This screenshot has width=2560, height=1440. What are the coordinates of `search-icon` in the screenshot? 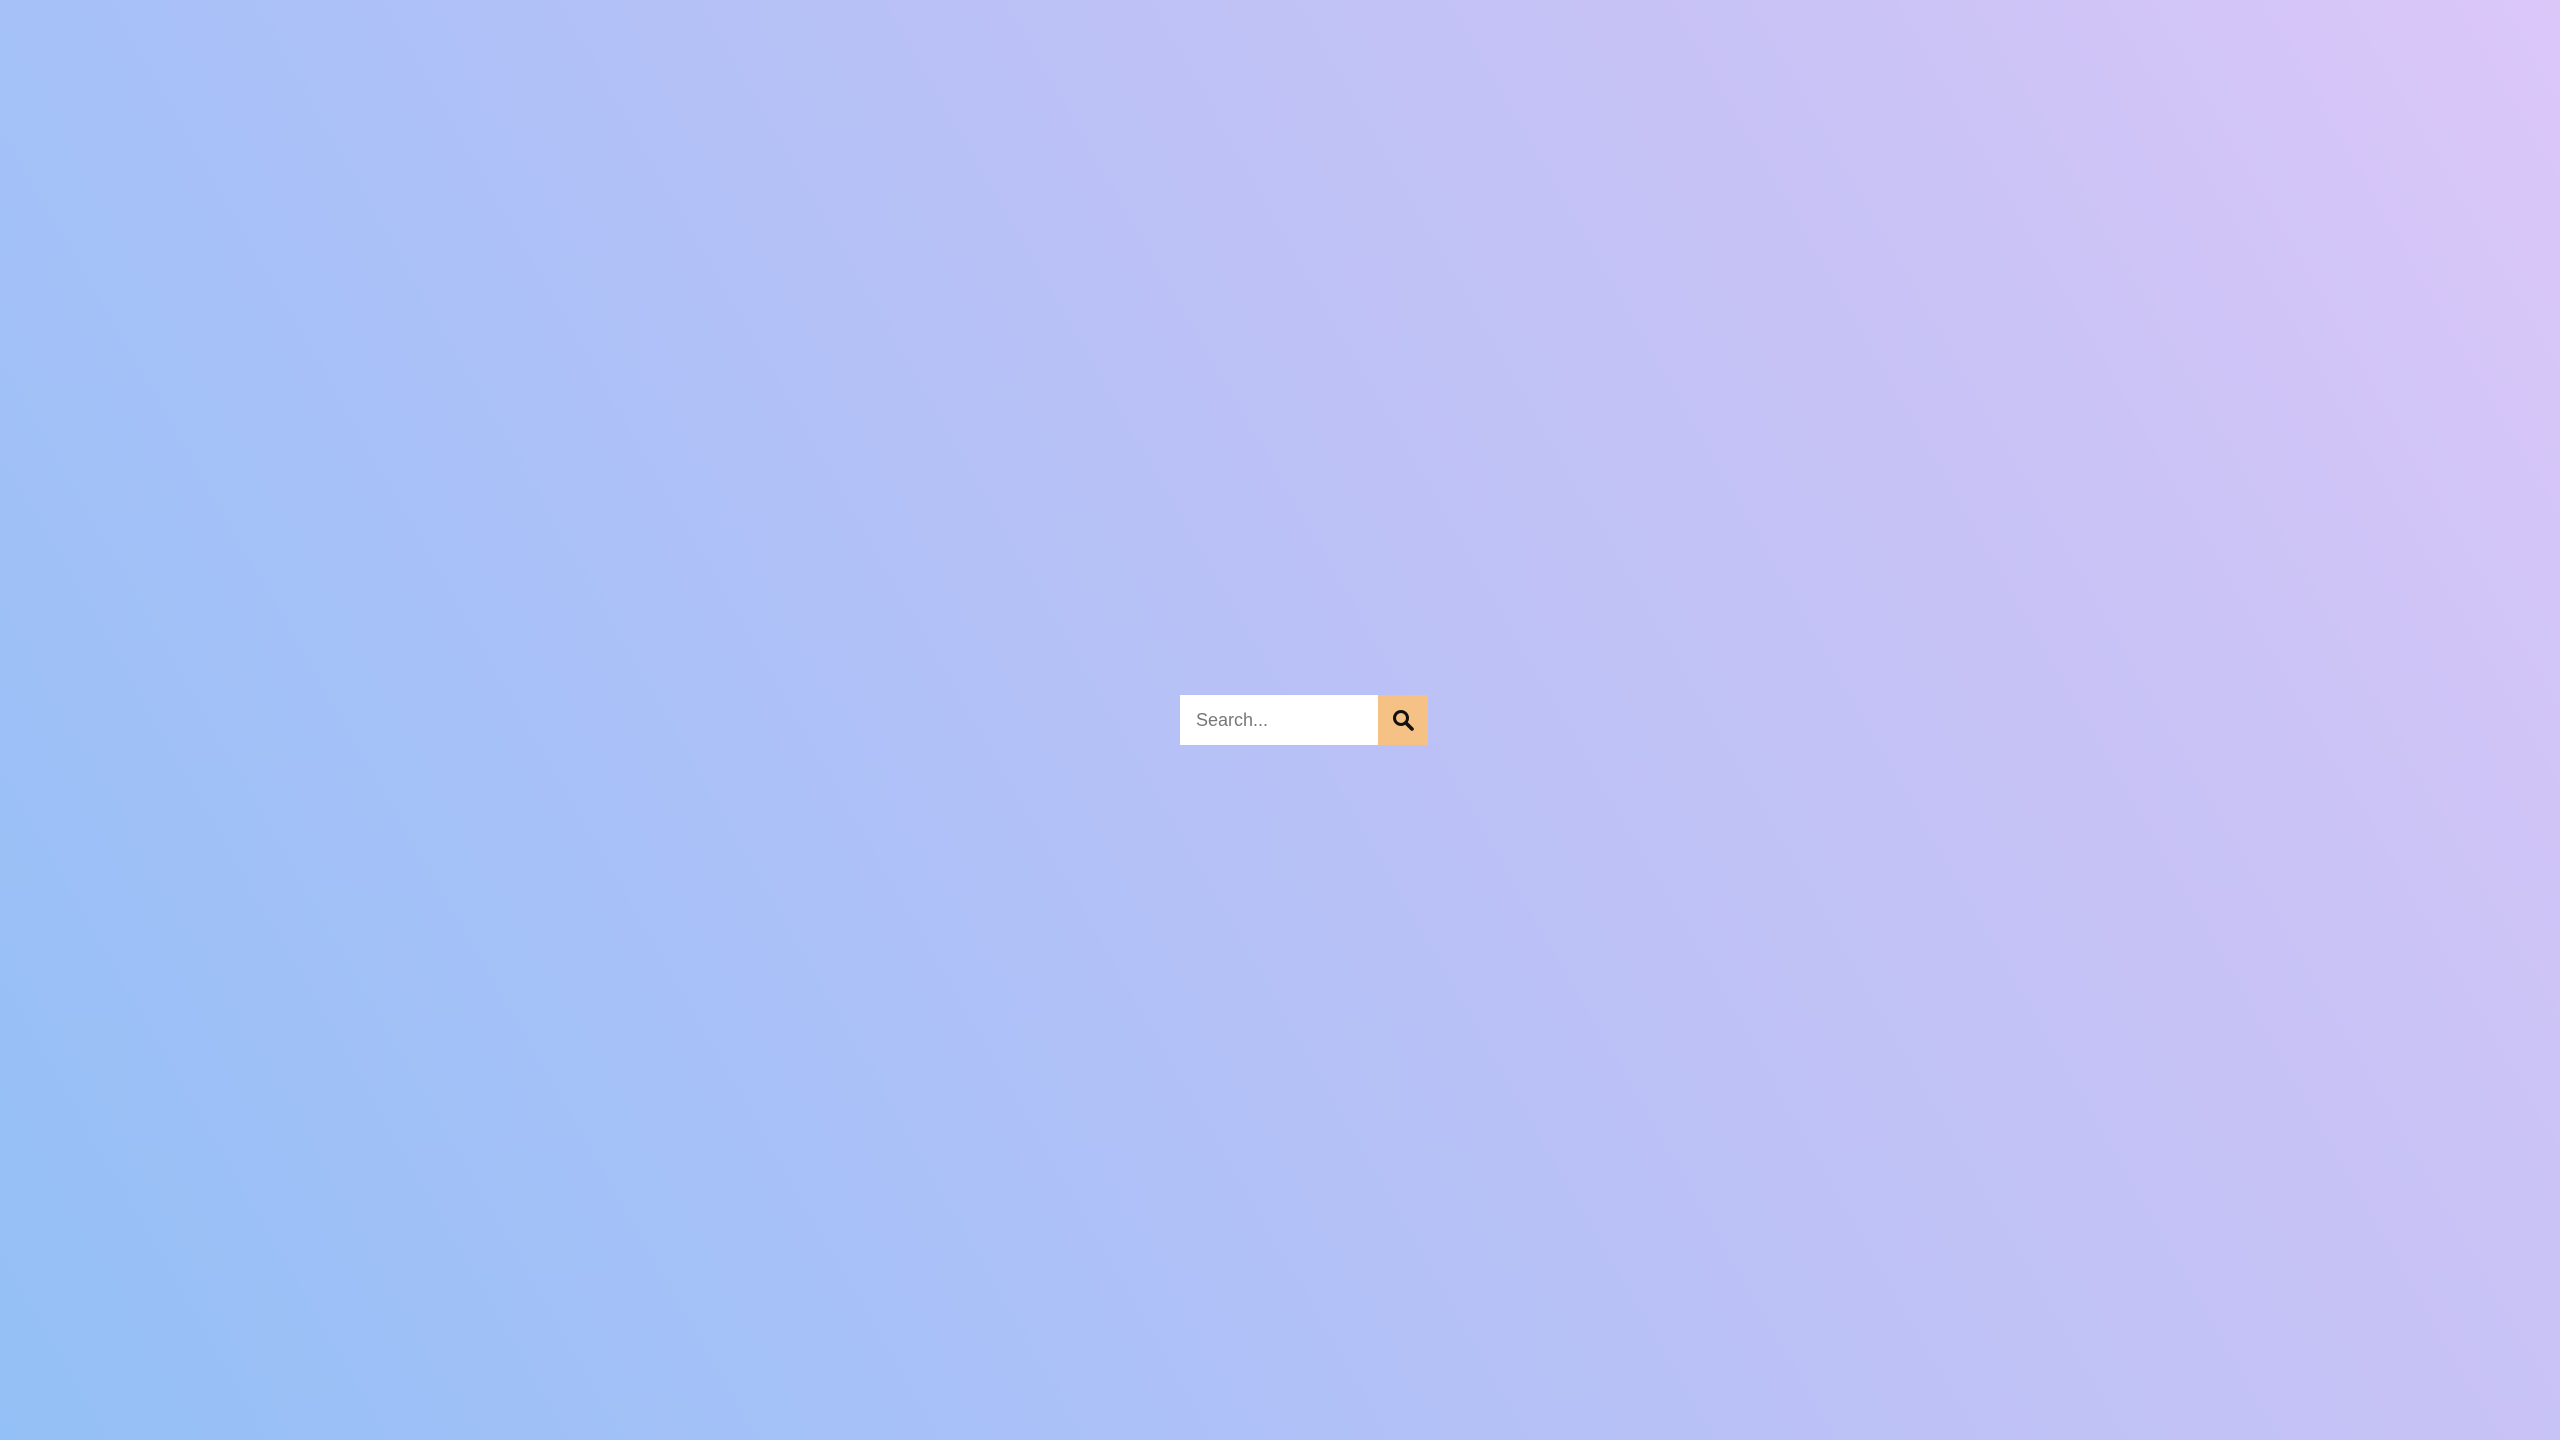 It's located at (1403, 720).